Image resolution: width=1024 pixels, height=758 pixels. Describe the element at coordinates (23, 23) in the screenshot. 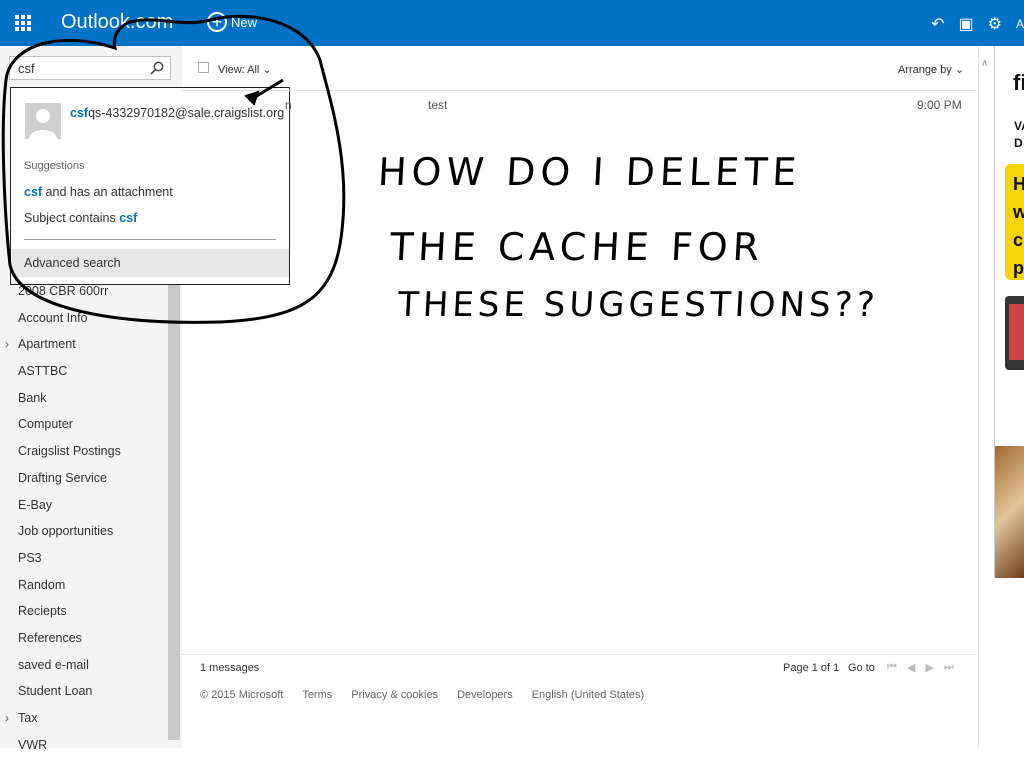

I see `app-launcher-icon` at that location.